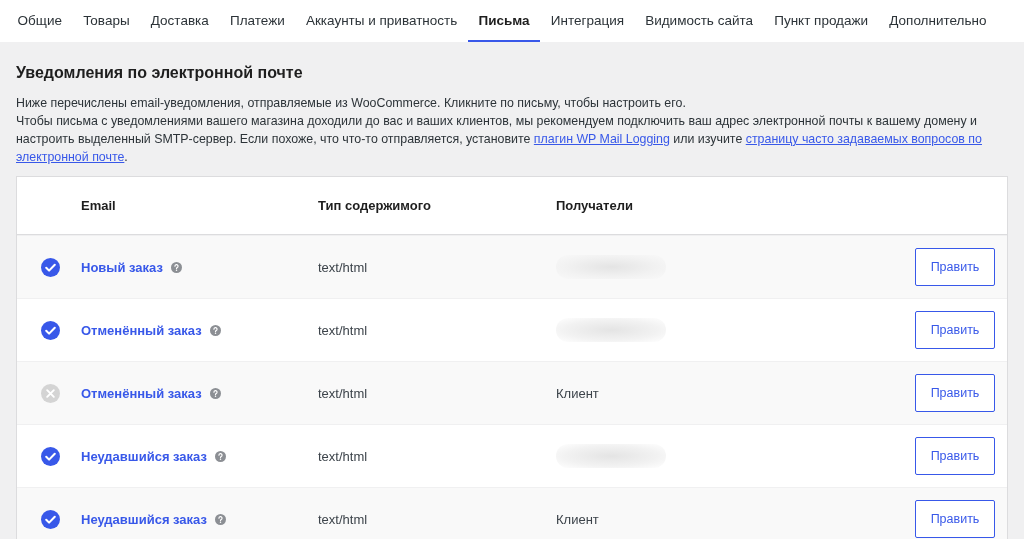  Describe the element at coordinates (595, 205) in the screenshot. I see `column-header: Получатели` at that location.